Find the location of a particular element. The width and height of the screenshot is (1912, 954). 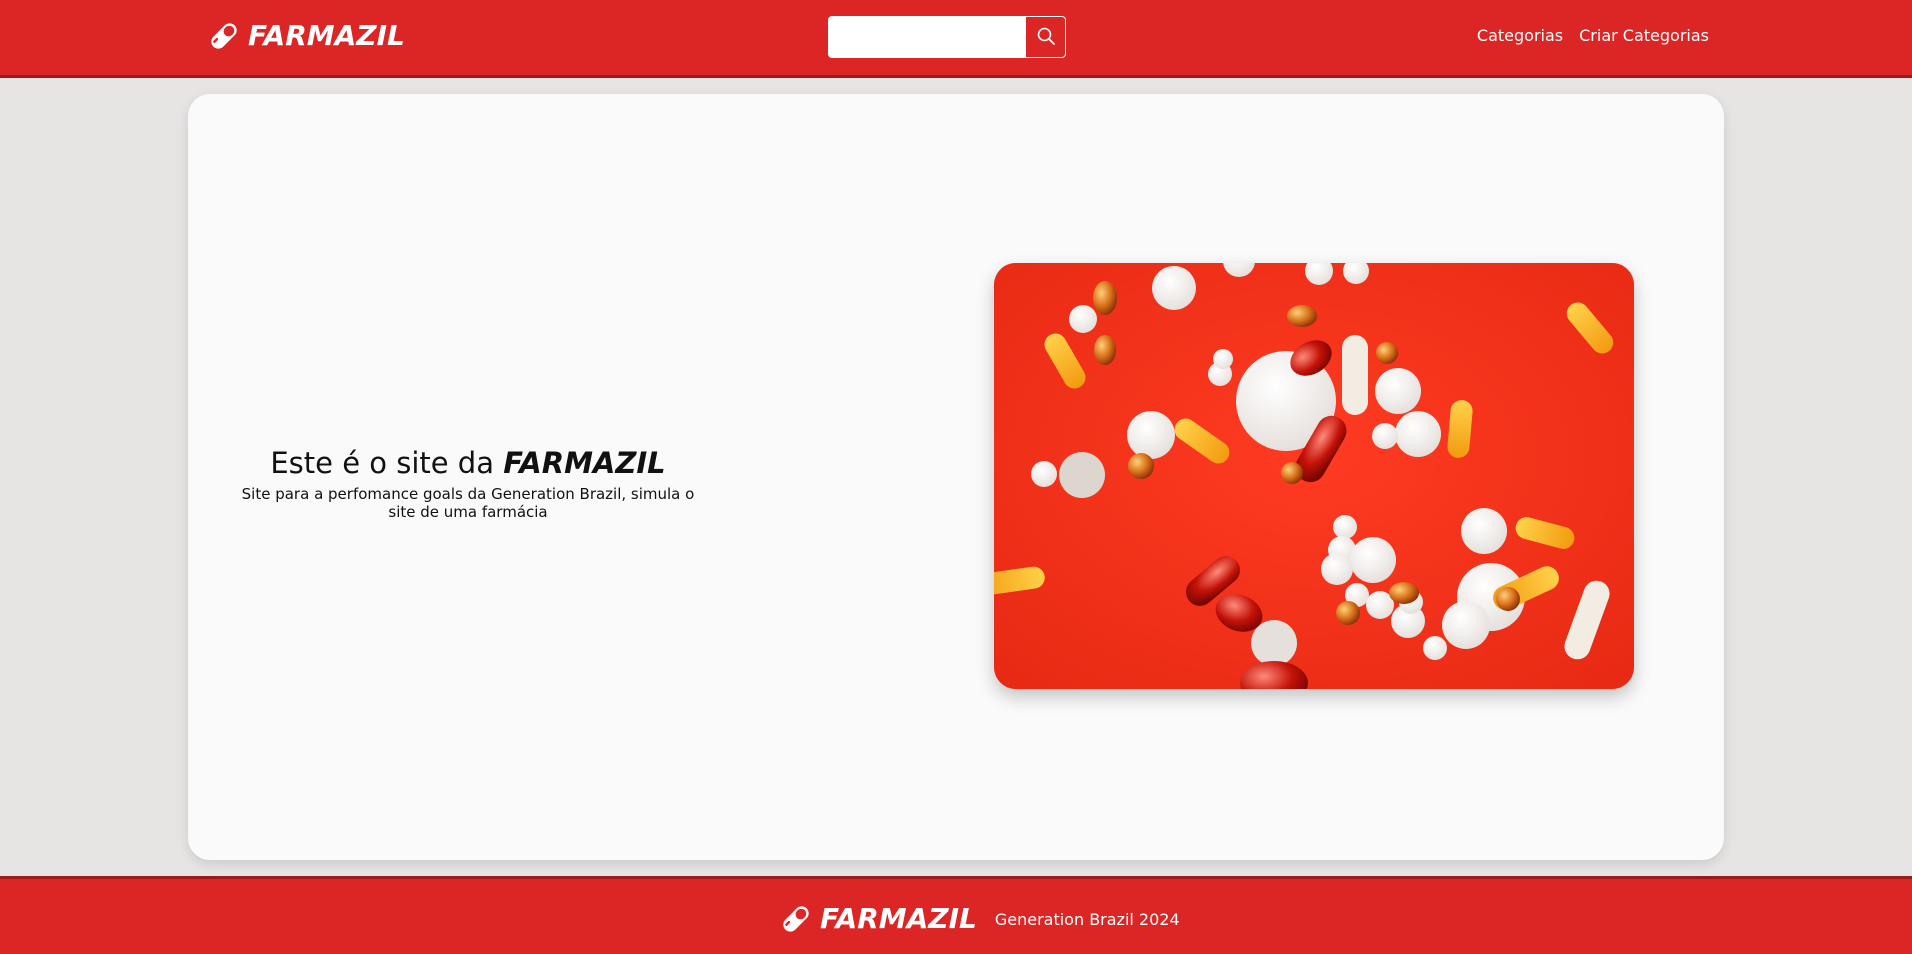

site-footer: FARMAZIL Generation Brazil 2024 is located at coordinates (956, 915).